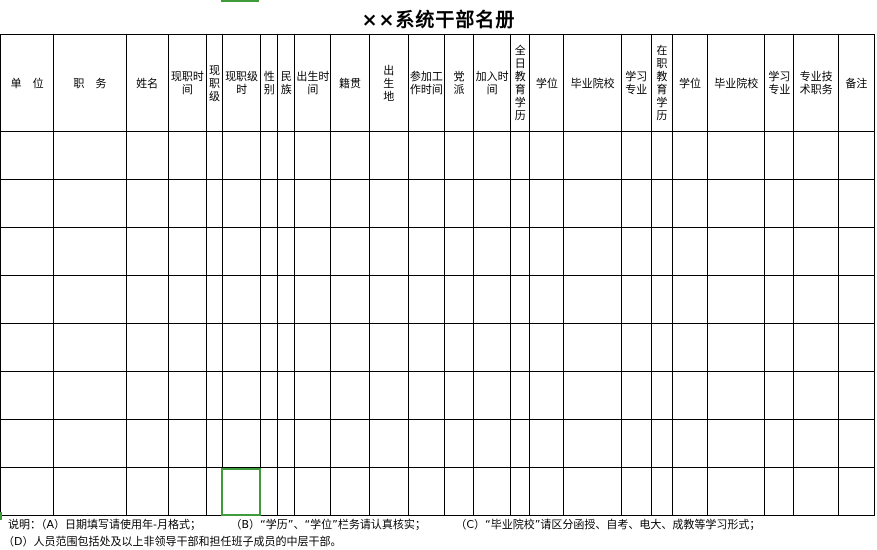 The image size is (877, 550). What do you see at coordinates (459, 443) in the screenshot?
I see `cell-party` at bounding box center [459, 443].